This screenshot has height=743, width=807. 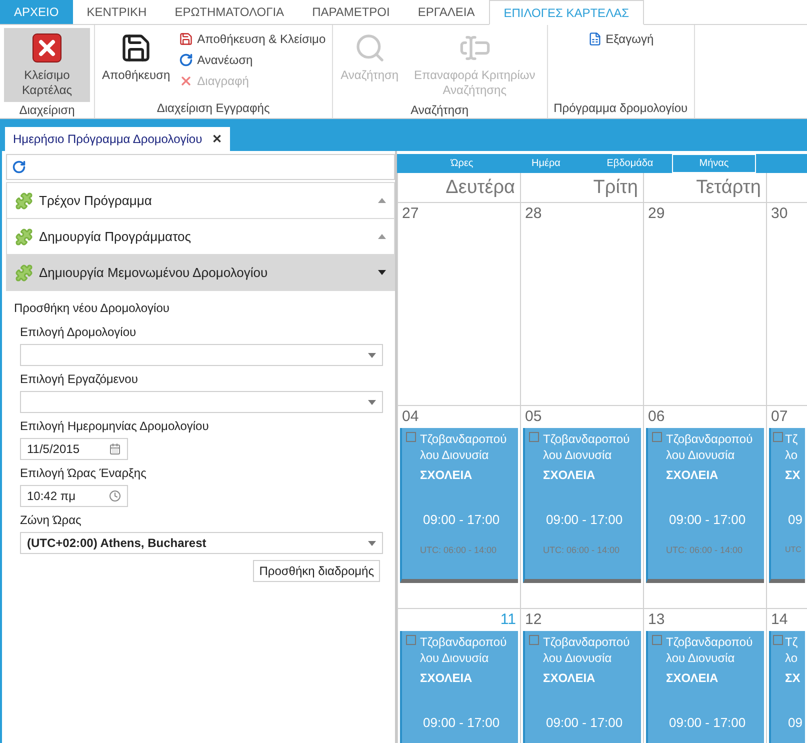 What do you see at coordinates (779, 620) in the screenshot?
I see `day-number: 14` at bounding box center [779, 620].